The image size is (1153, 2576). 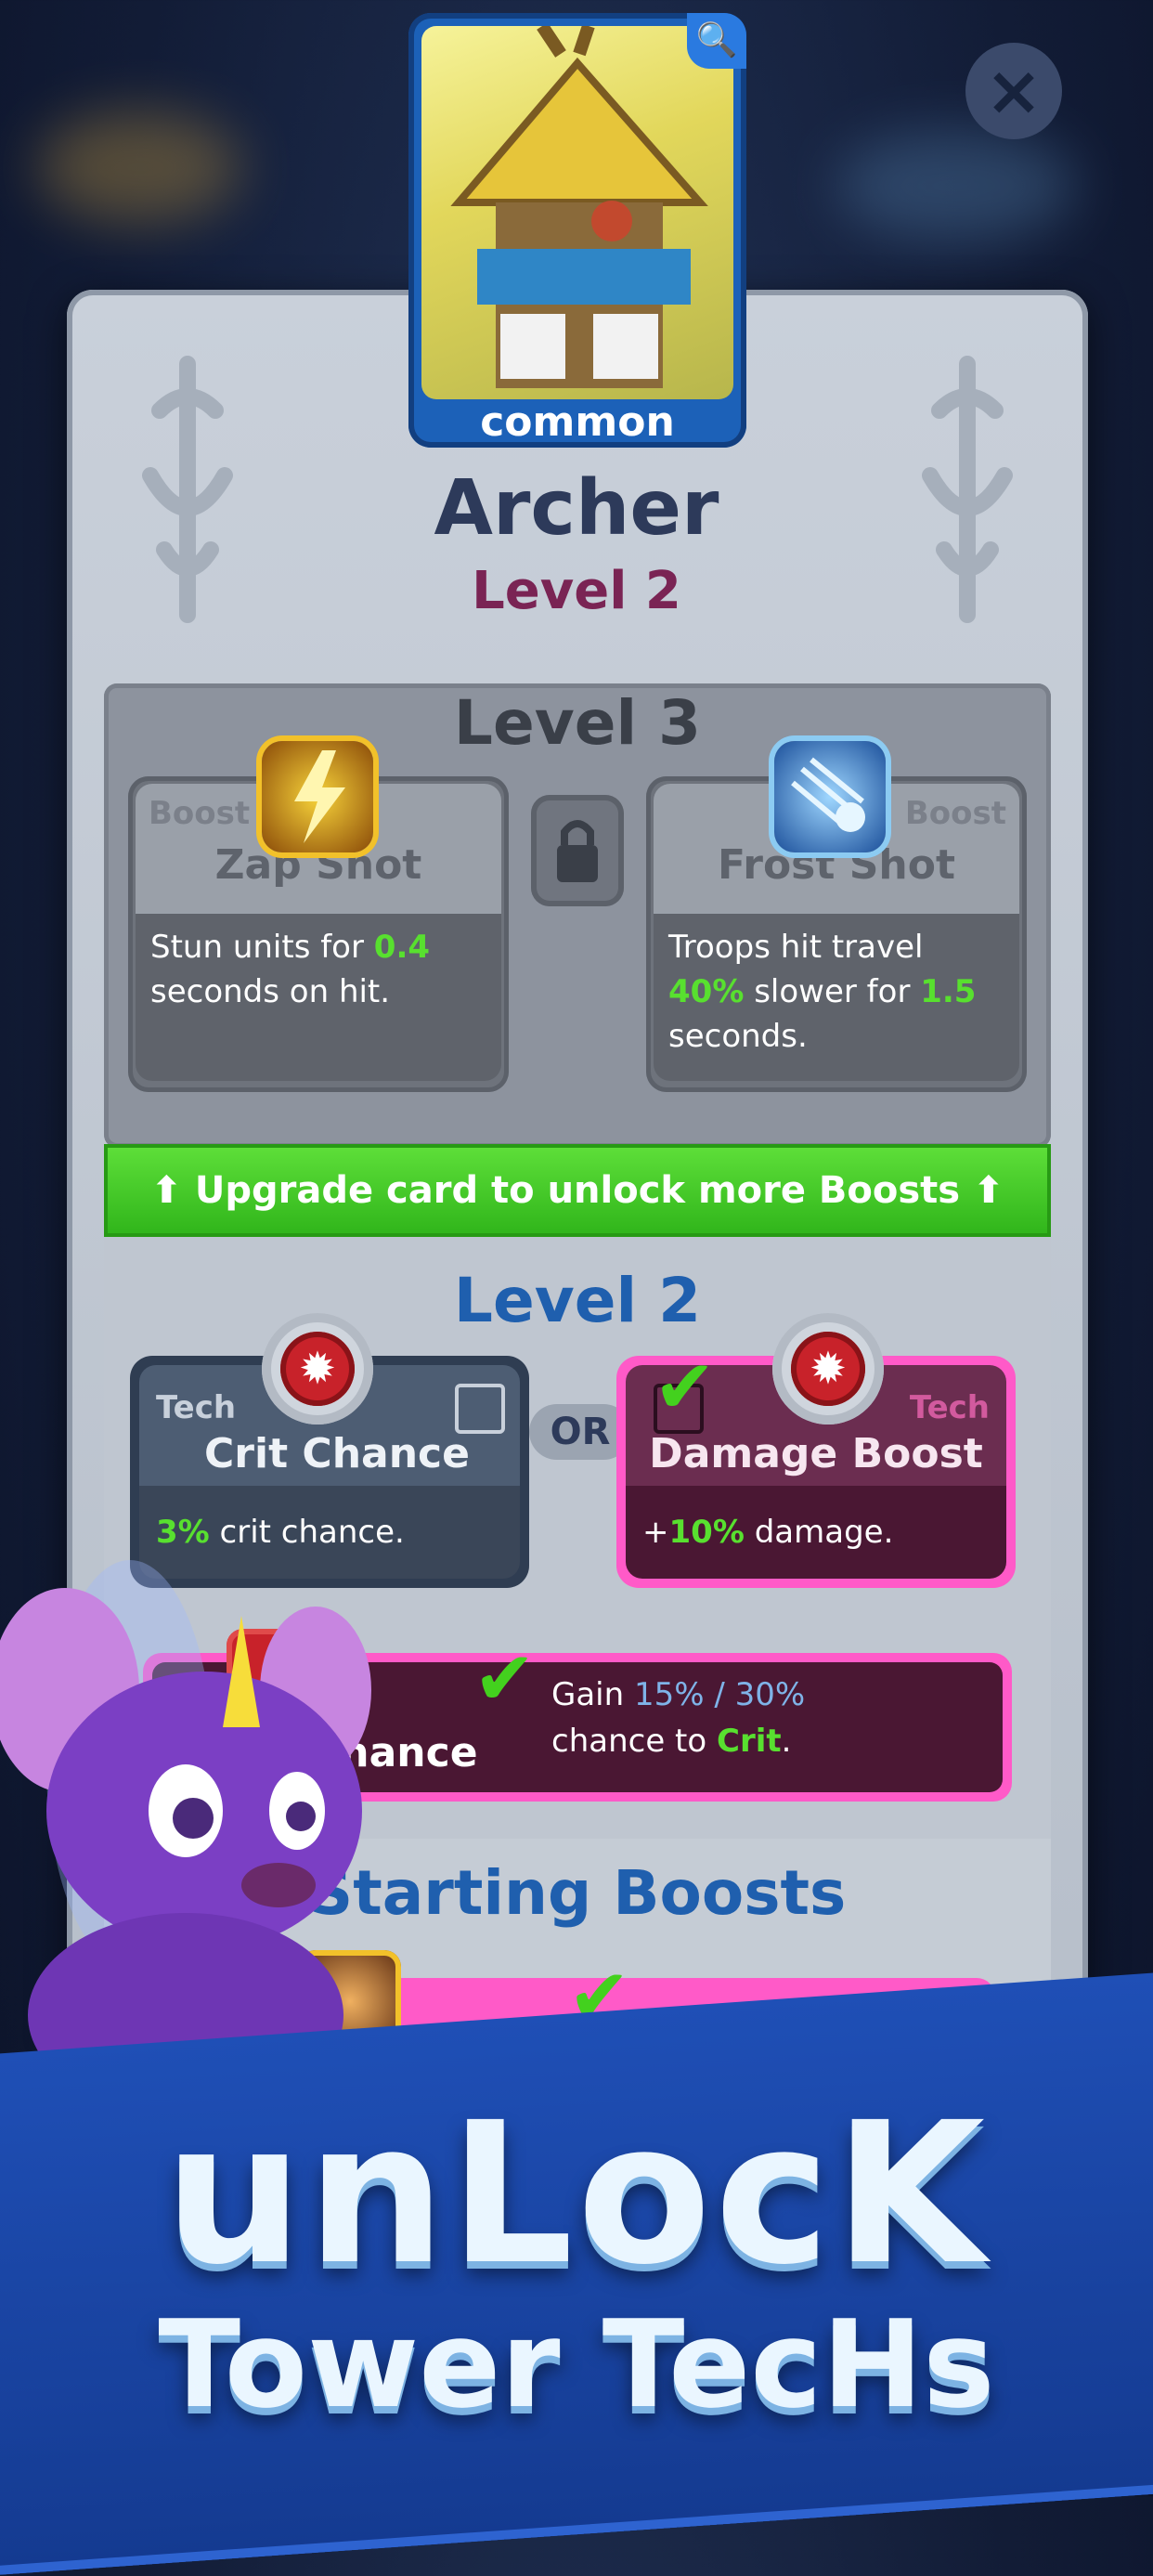 What do you see at coordinates (592, 1694) in the screenshot?
I see `desc-text: Gain` at bounding box center [592, 1694].